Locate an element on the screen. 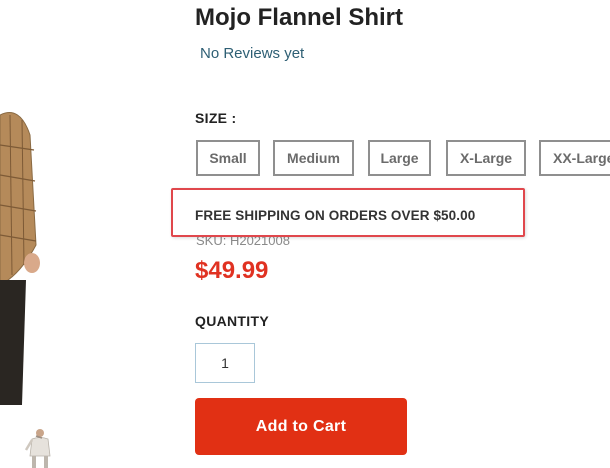 This screenshot has width=610, height=468. size-option-x-large: X-Large is located at coordinates (486, 158).